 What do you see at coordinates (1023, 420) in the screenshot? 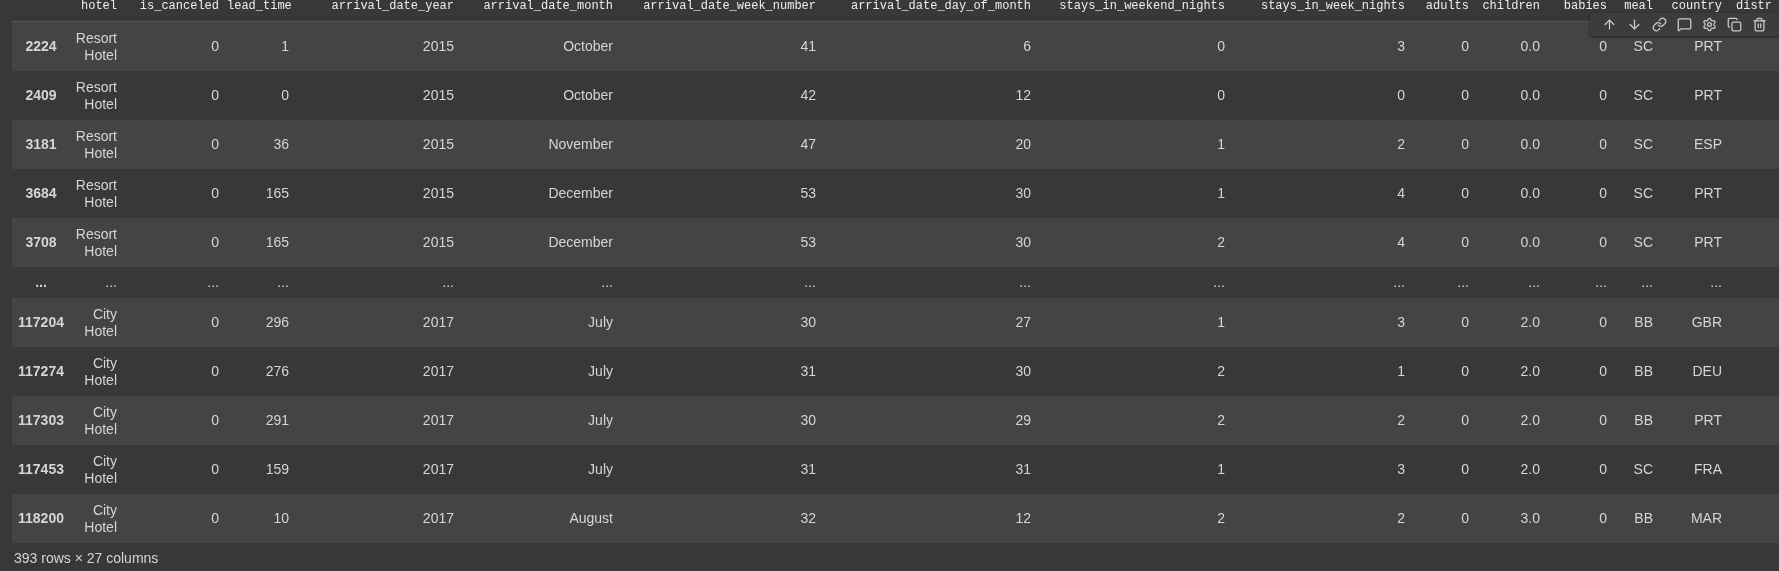
I see `table-cell: 29` at bounding box center [1023, 420].